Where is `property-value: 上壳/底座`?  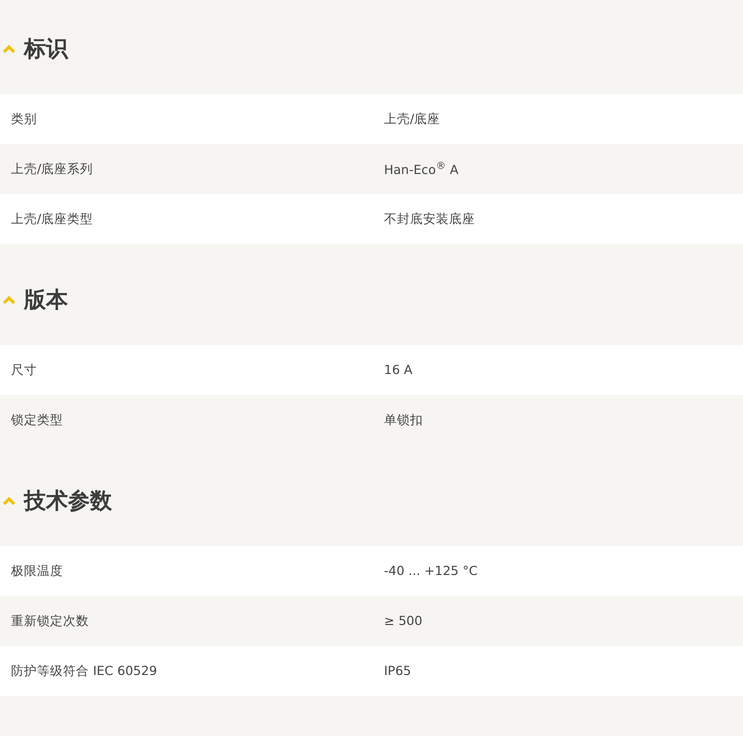
property-value: 上壳/底座 is located at coordinates (413, 119).